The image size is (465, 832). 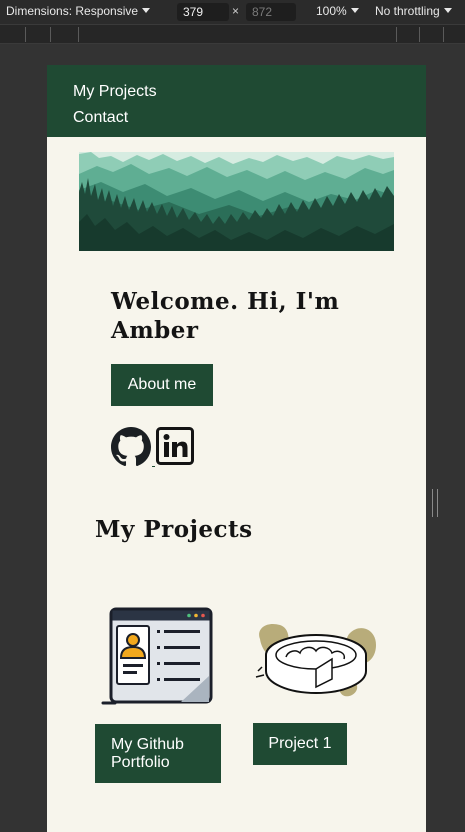 What do you see at coordinates (236, 118) in the screenshot?
I see `nav-link-contact: Contact` at bounding box center [236, 118].